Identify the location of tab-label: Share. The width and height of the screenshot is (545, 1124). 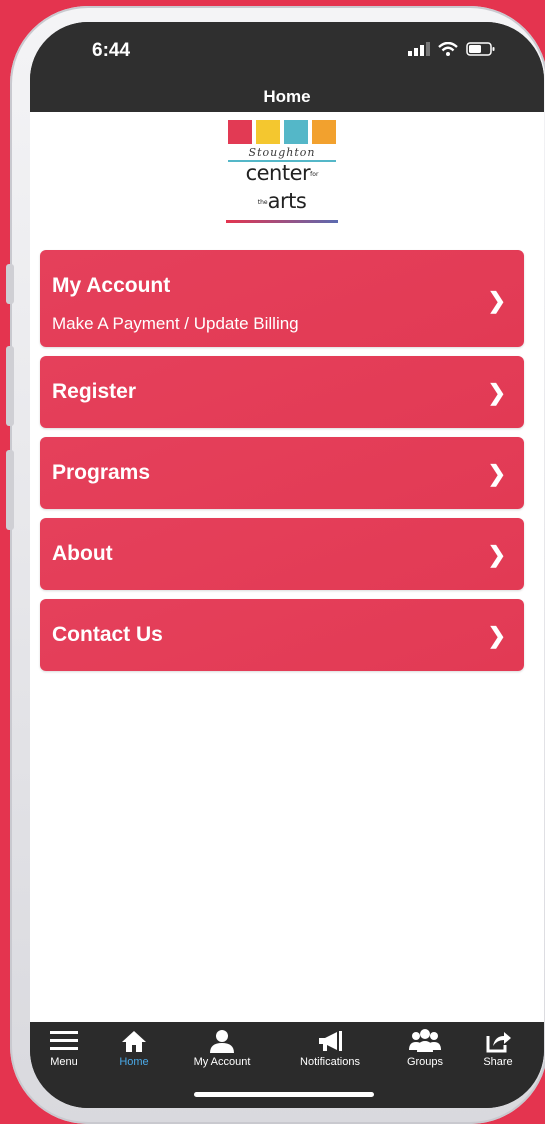
(498, 1062).